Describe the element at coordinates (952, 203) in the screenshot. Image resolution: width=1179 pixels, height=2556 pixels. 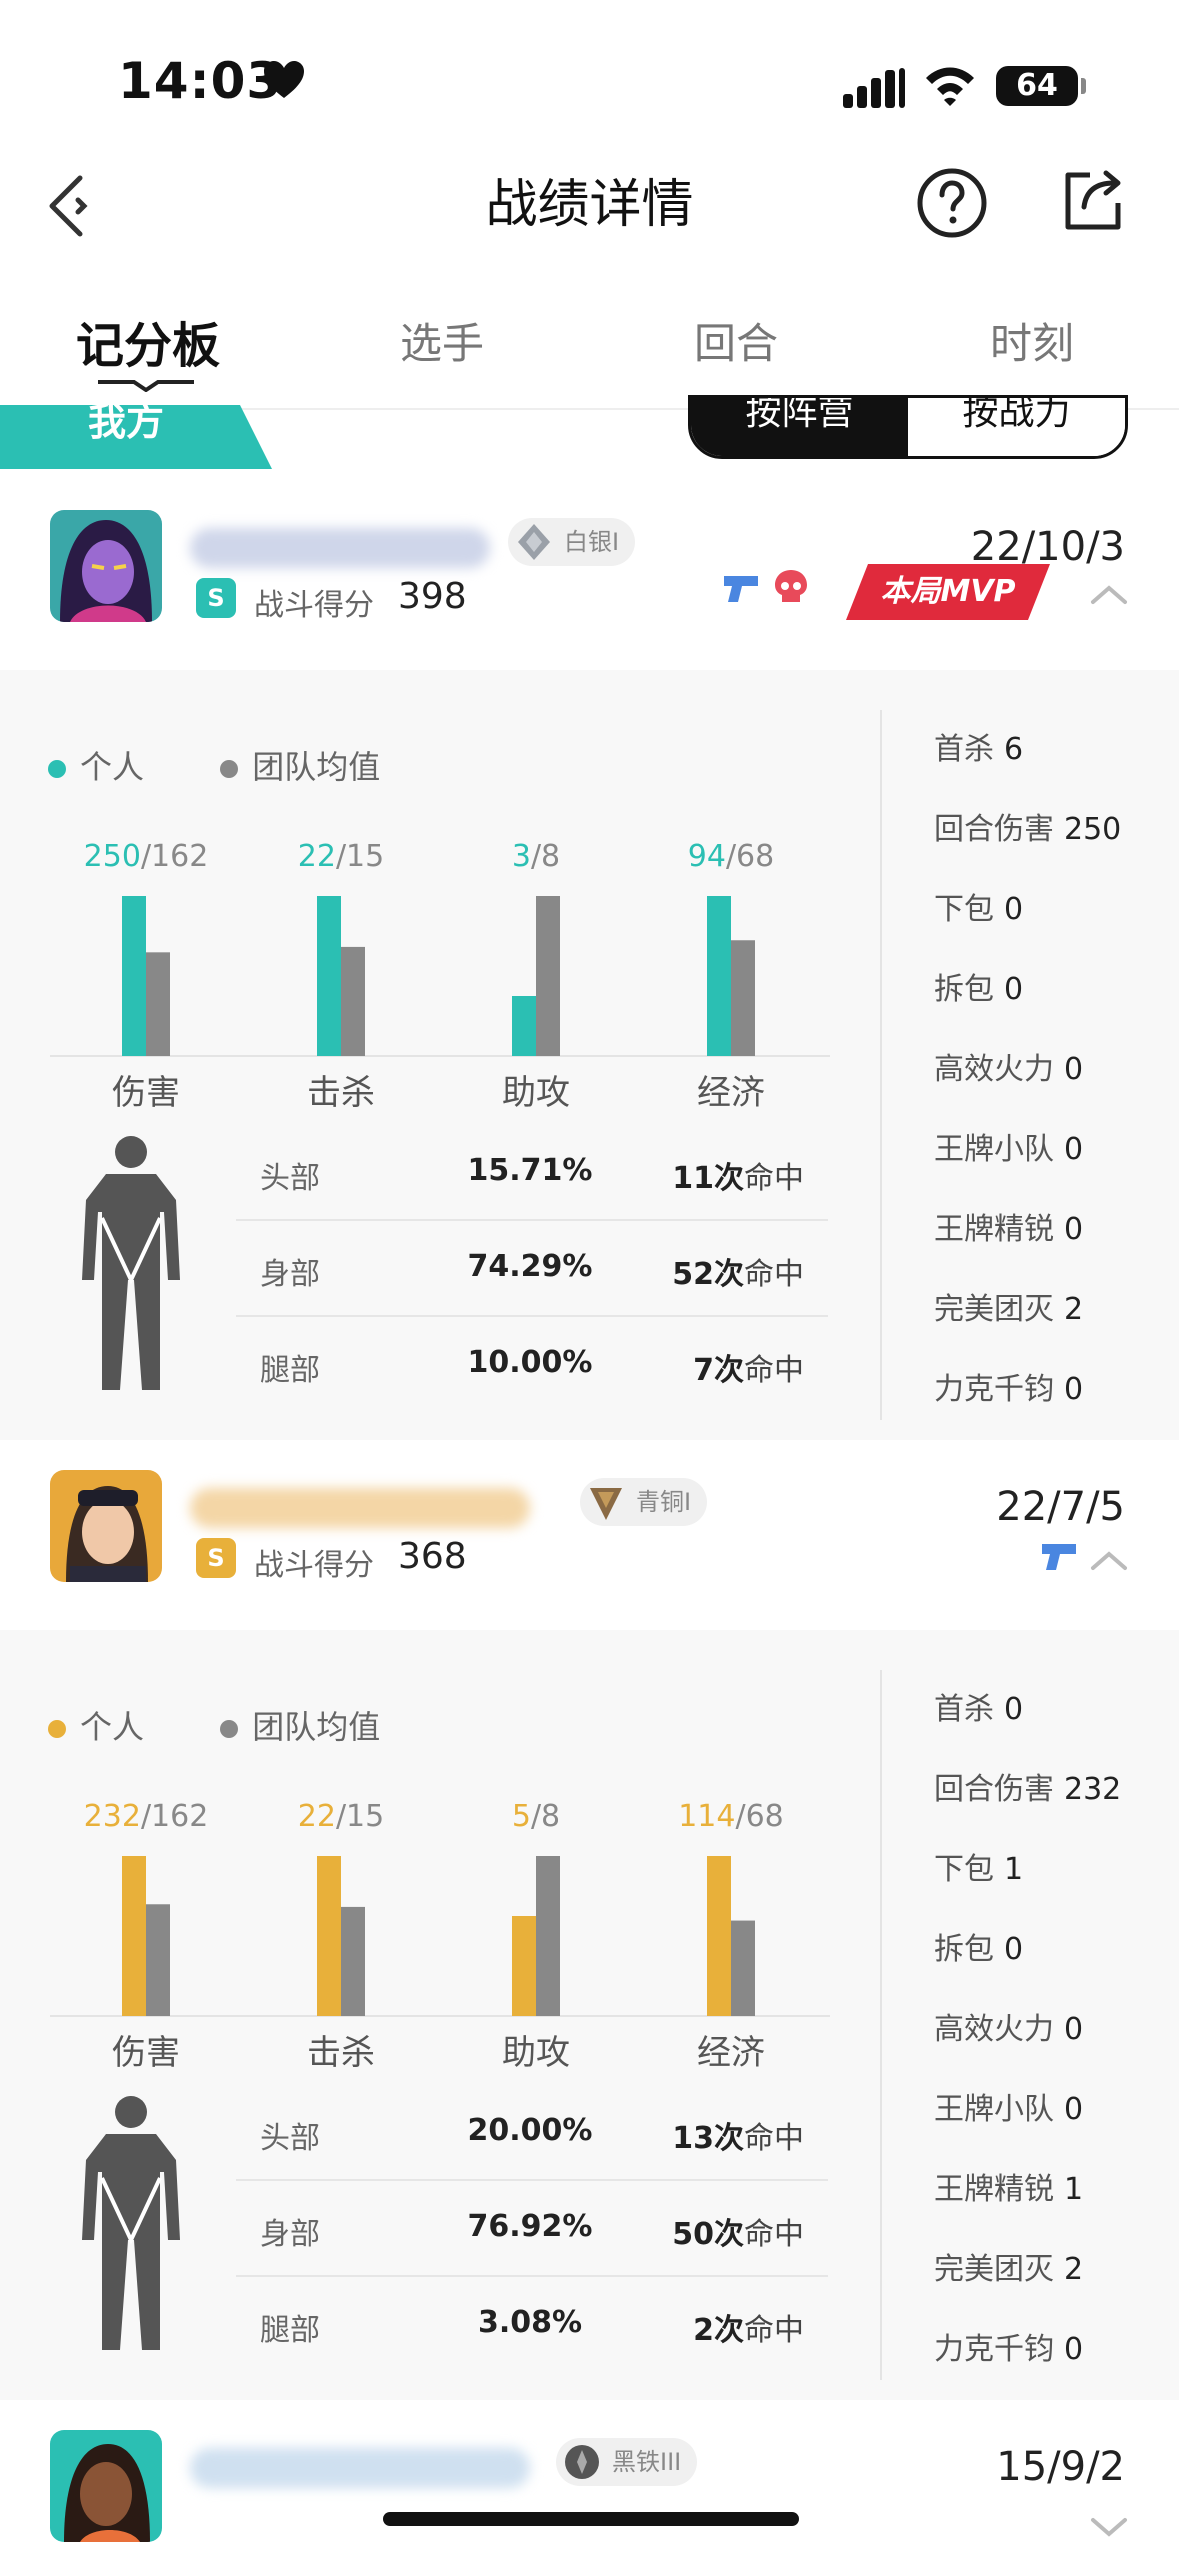
I see `help-icon` at that location.